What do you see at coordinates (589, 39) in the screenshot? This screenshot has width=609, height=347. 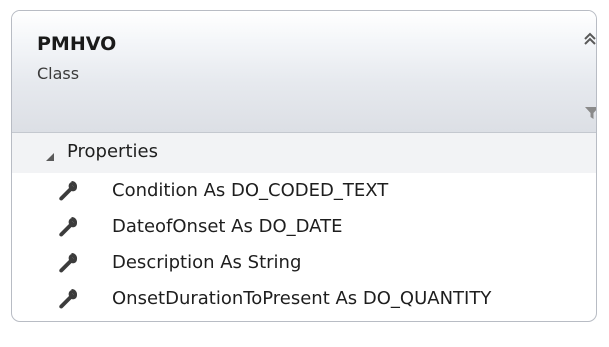 I see `collapse-icon` at bounding box center [589, 39].